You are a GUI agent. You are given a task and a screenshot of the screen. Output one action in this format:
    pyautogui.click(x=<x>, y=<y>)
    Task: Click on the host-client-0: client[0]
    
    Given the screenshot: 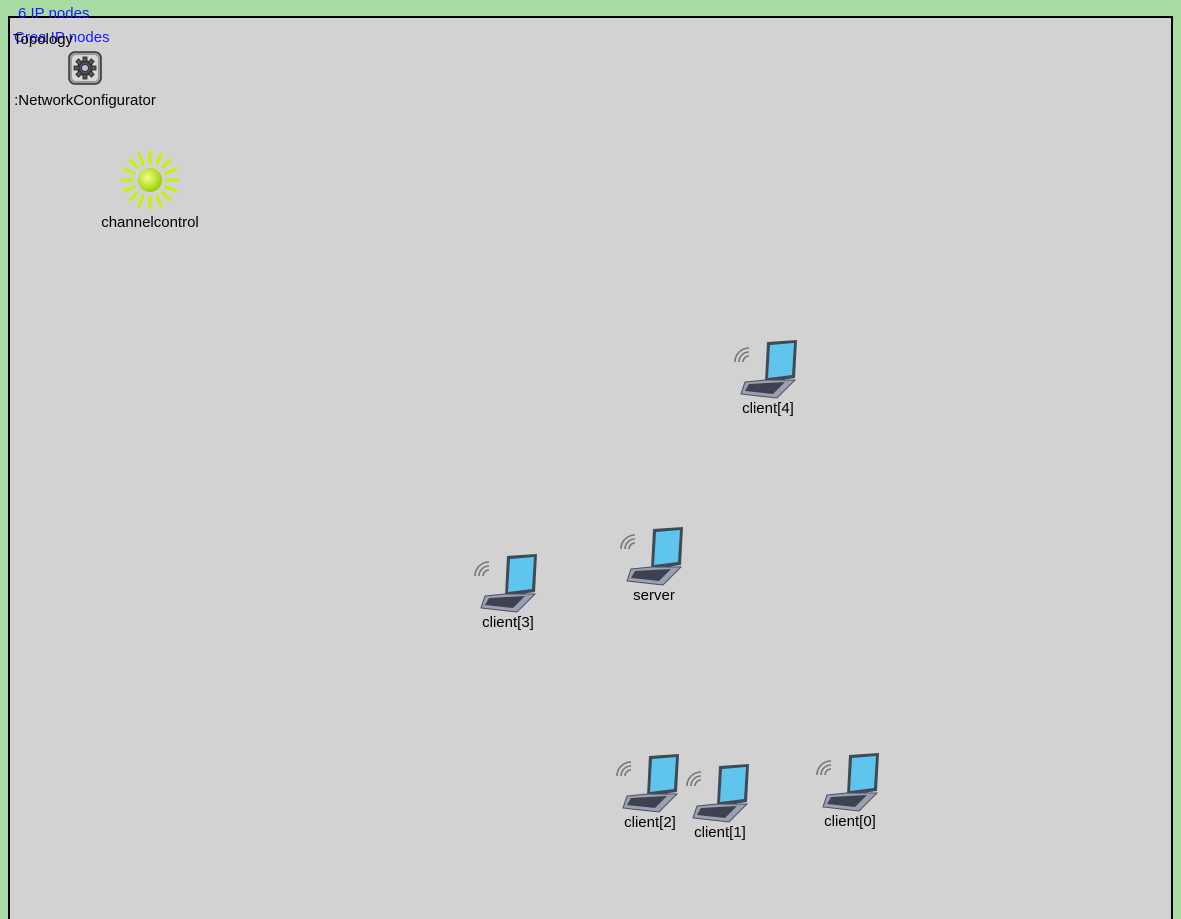 What is the action you would take?
    pyautogui.click(x=850, y=789)
    